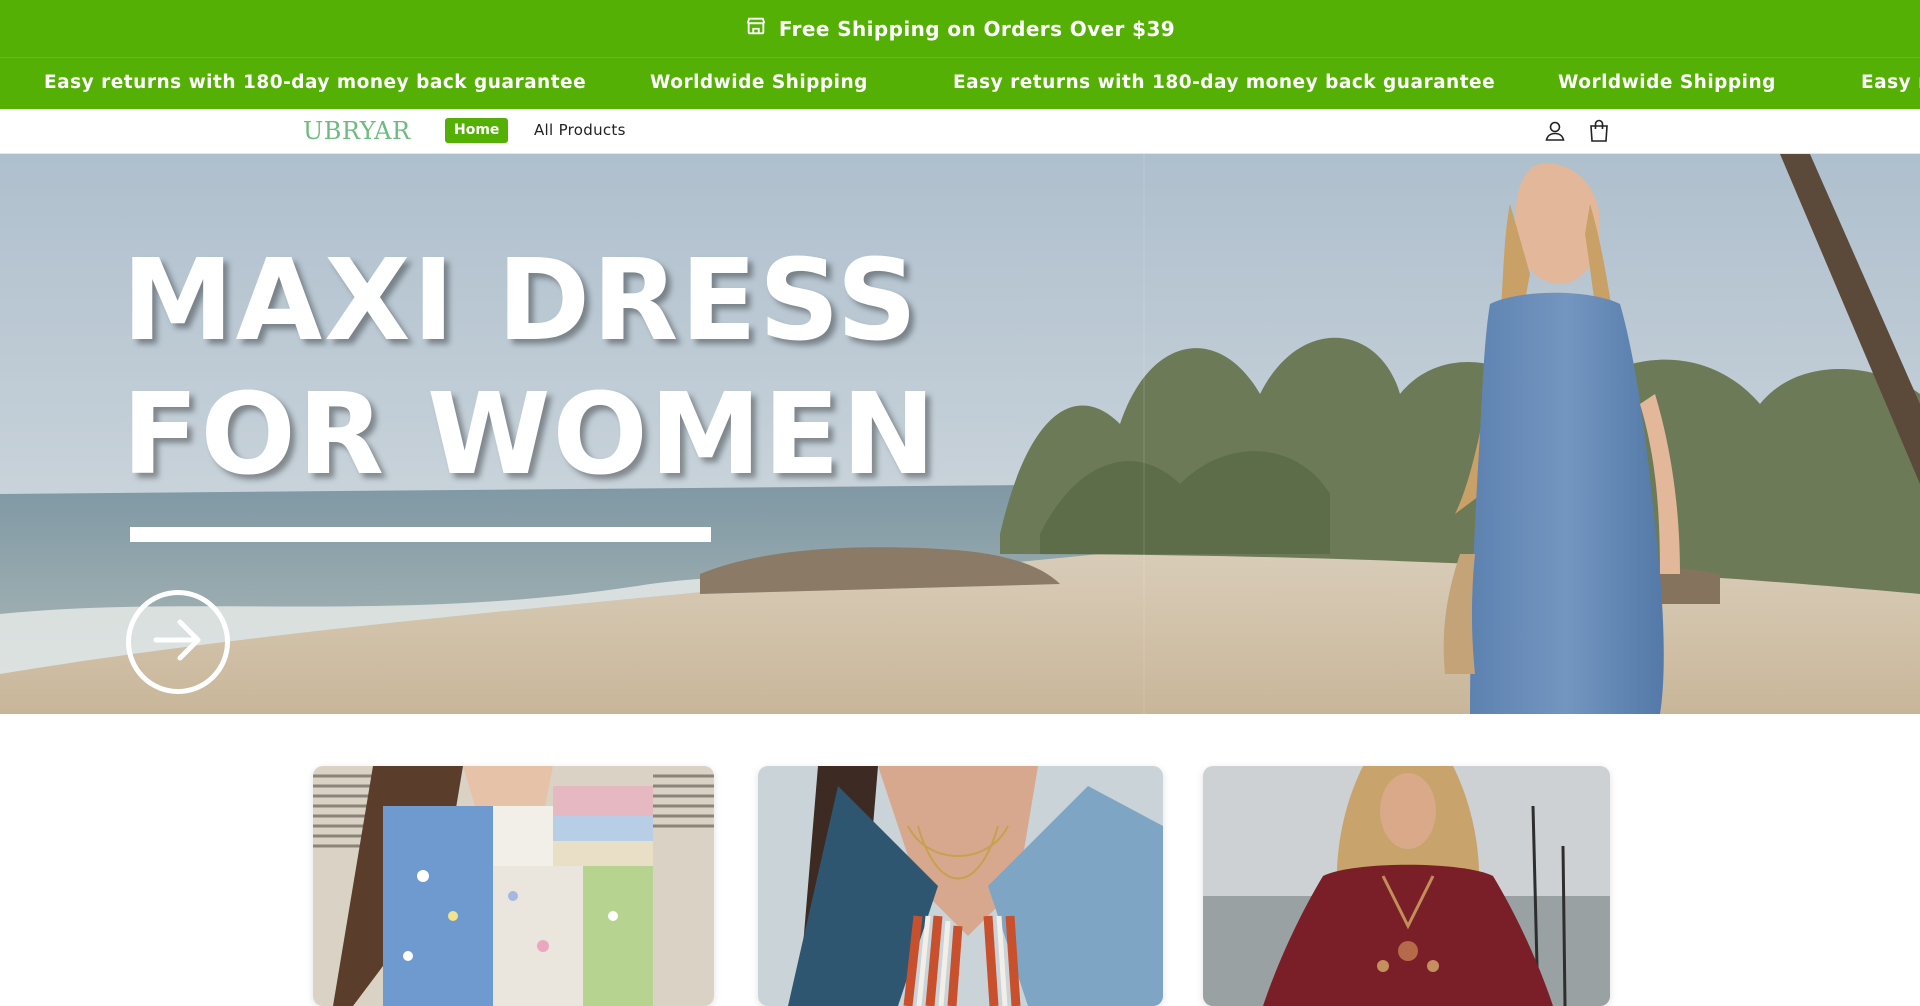 The image size is (1920, 1006). I want to click on product-card-patchwork-blouse, so click(513, 886).